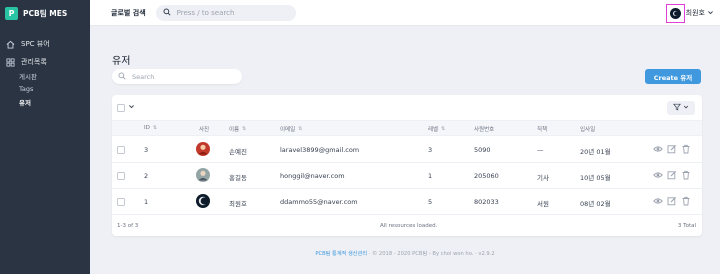 The width and height of the screenshot is (720, 274). What do you see at coordinates (595, 152) in the screenshot?
I see `cell-hired: 20년 01월` at bounding box center [595, 152].